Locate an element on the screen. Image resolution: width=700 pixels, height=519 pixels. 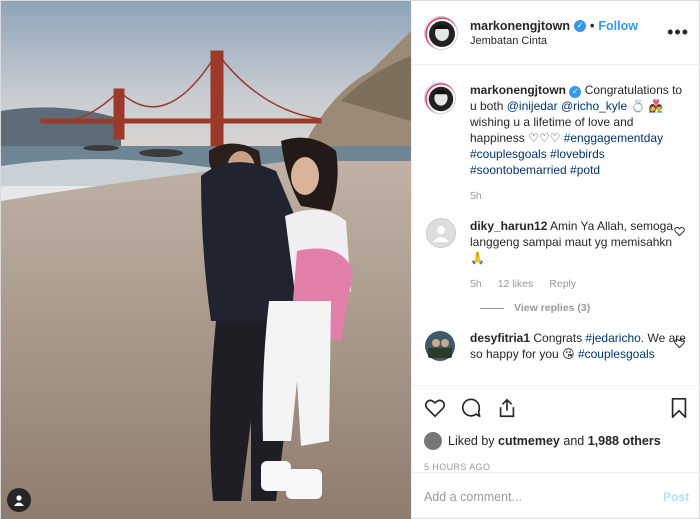
comment-likes: 12 likes is located at coordinates (516, 284).